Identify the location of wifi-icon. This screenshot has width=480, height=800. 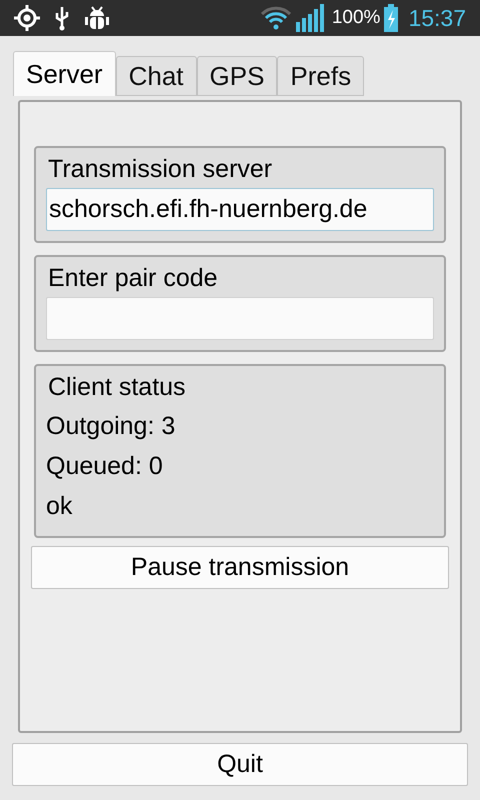
(276, 18).